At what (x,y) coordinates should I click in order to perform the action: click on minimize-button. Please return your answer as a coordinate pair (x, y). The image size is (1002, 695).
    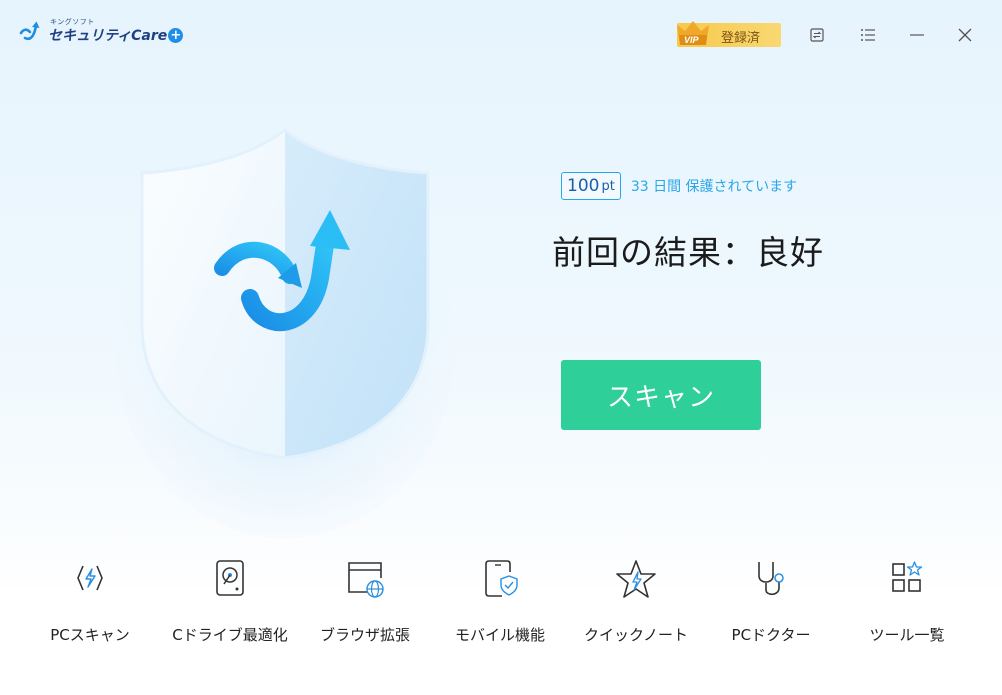
    Looking at the image, I should click on (917, 35).